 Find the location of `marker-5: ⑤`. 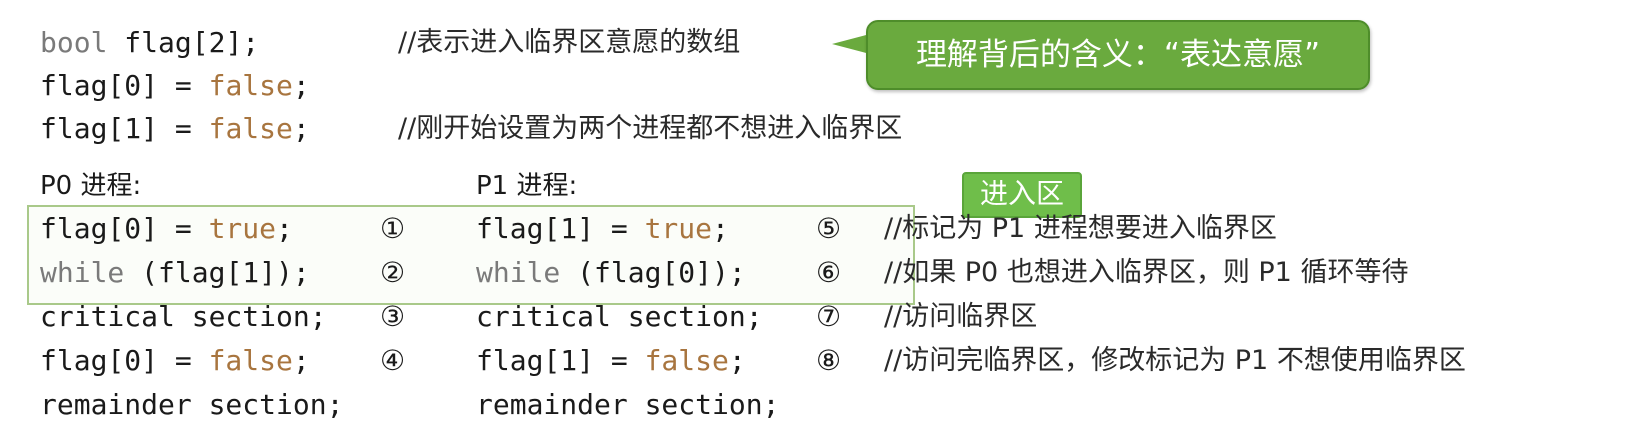

marker-5: ⑤ is located at coordinates (829, 228).